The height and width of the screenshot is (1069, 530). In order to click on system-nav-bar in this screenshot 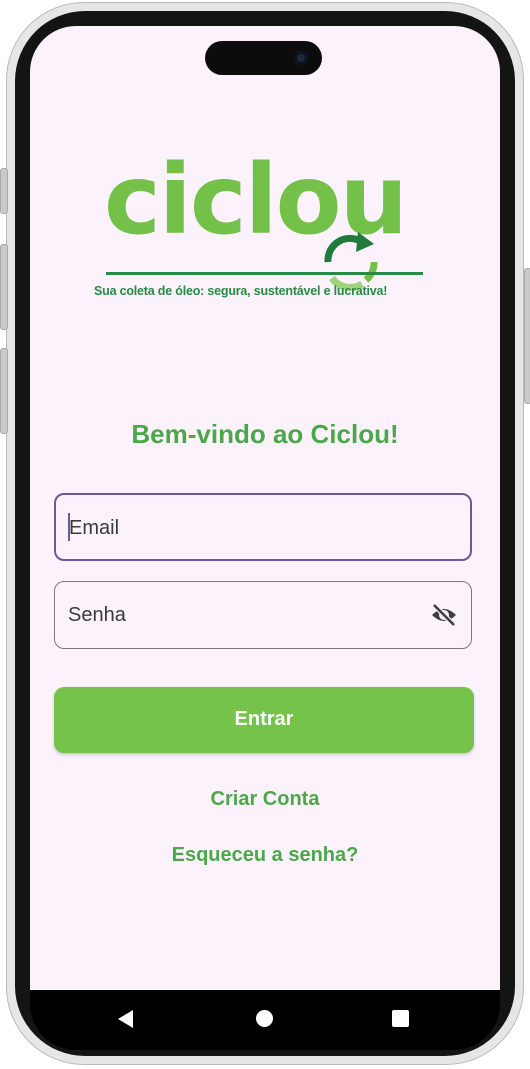, I will do `click(265, 1020)`.